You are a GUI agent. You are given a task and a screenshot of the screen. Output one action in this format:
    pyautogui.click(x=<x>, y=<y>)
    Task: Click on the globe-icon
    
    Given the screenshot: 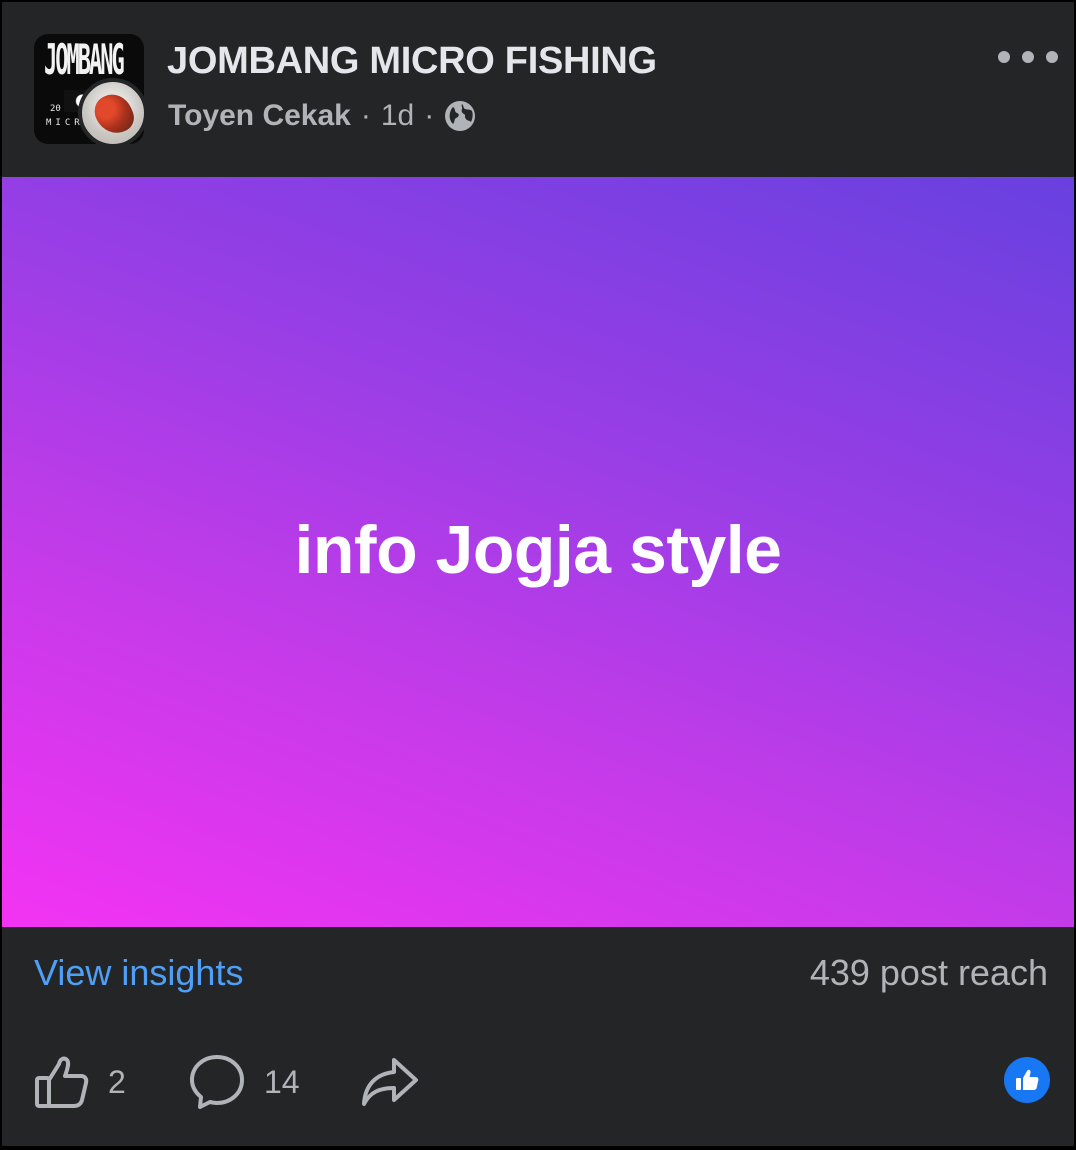 What is the action you would take?
    pyautogui.click(x=460, y=116)
    